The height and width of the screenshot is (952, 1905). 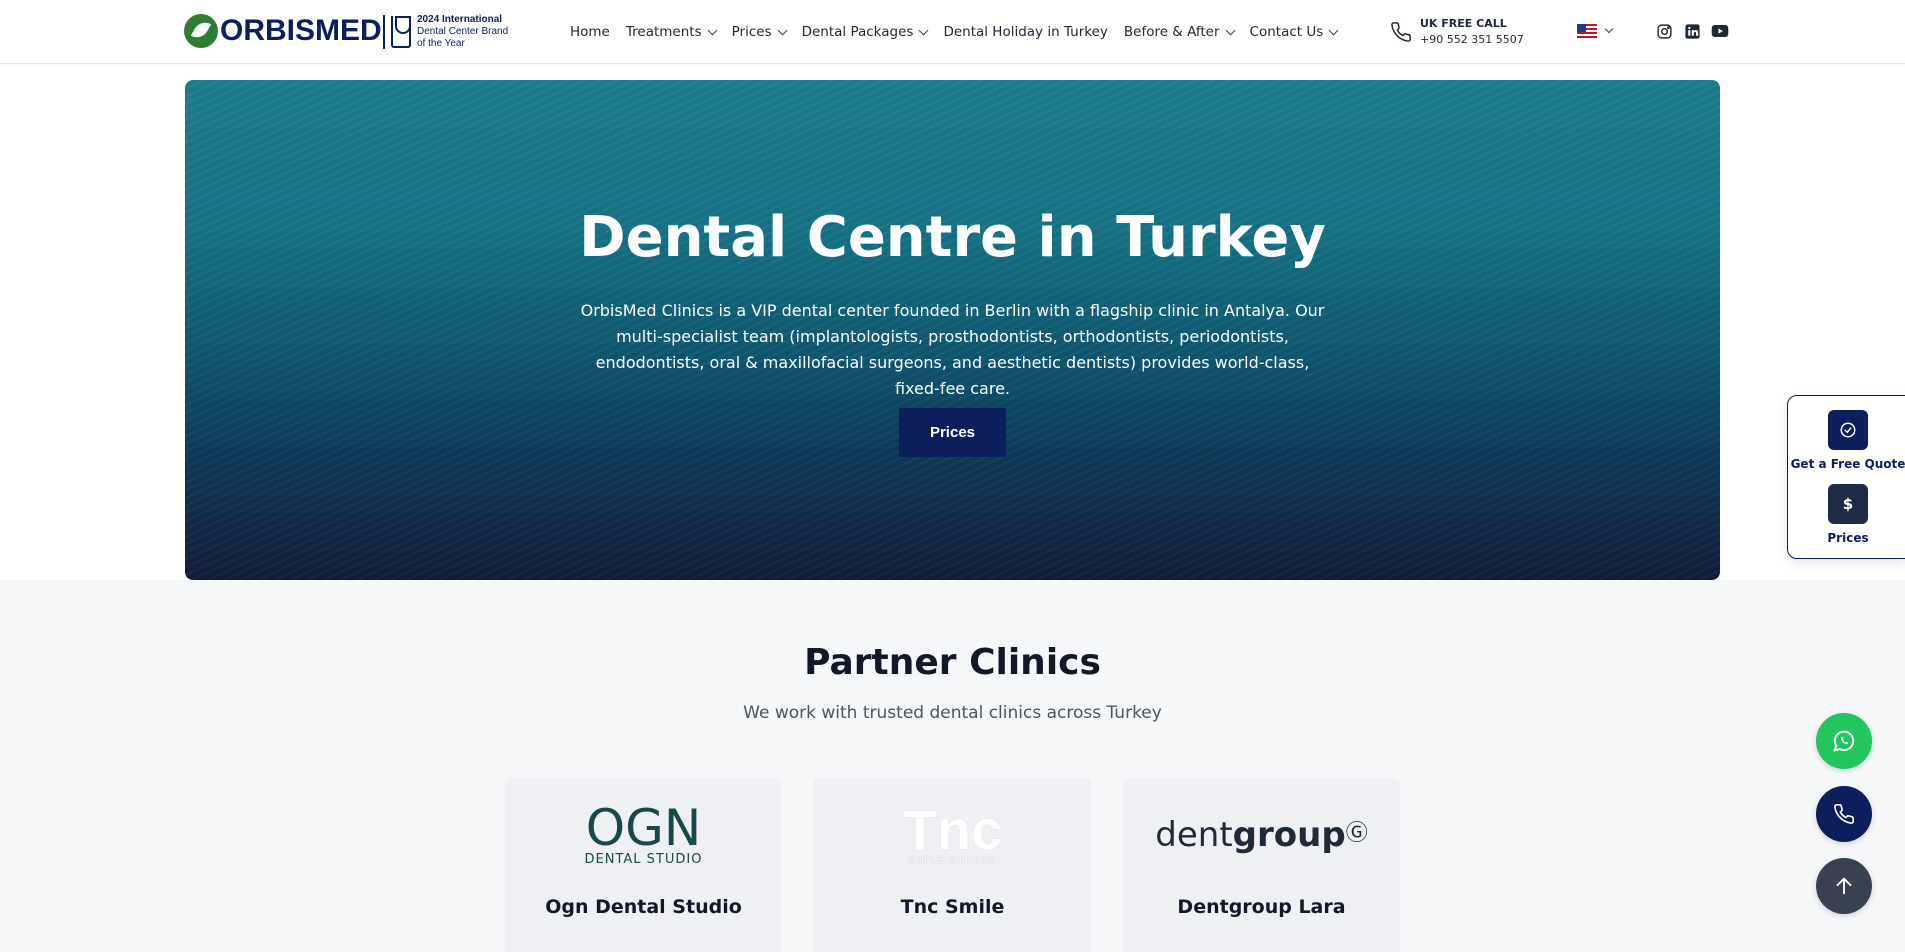 What do you see at coordinates (441, 43) in the screenshot?
I see `award-line-3: of the Year` at bounding box center [441, 43].